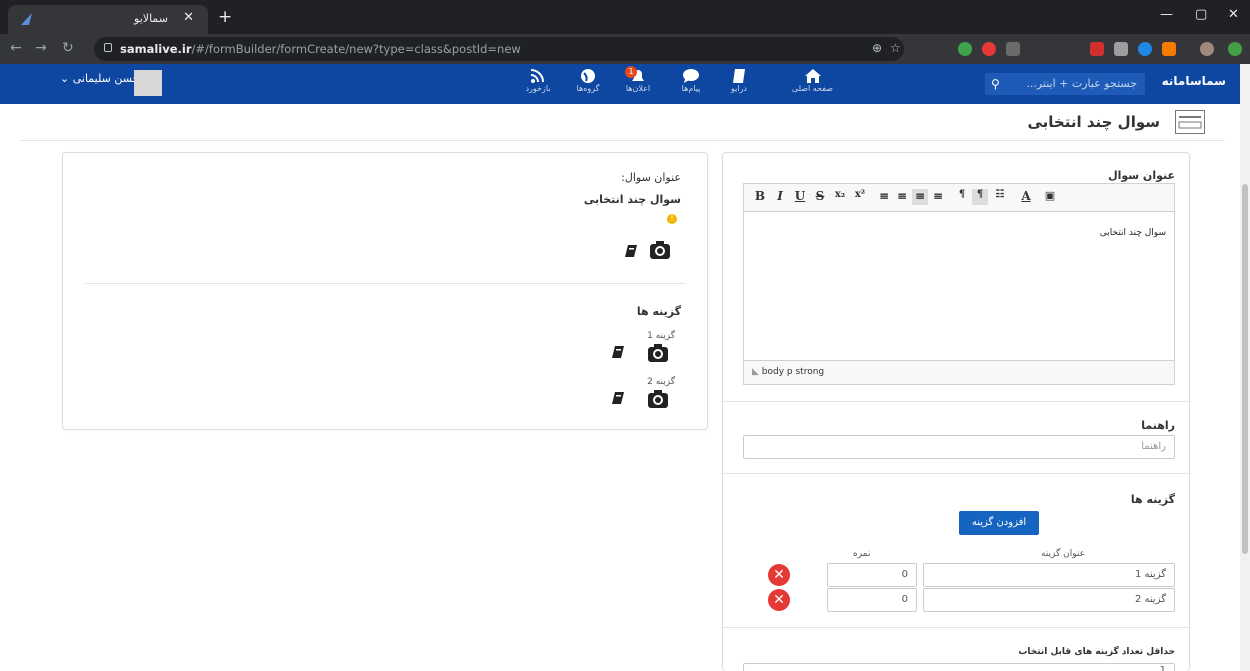 The height and width of the screenshot is (671, 1250). Describe the element at coordinates (16, 48) in the screenshot. I see `back-icon: ←` at that location.